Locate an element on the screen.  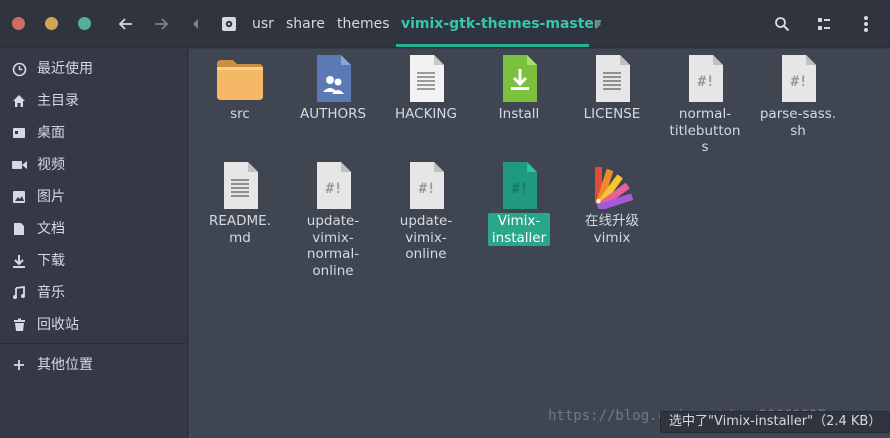
file-item-update-vimix-online: #! update- vimix- online is located at coordinates (426, 211).